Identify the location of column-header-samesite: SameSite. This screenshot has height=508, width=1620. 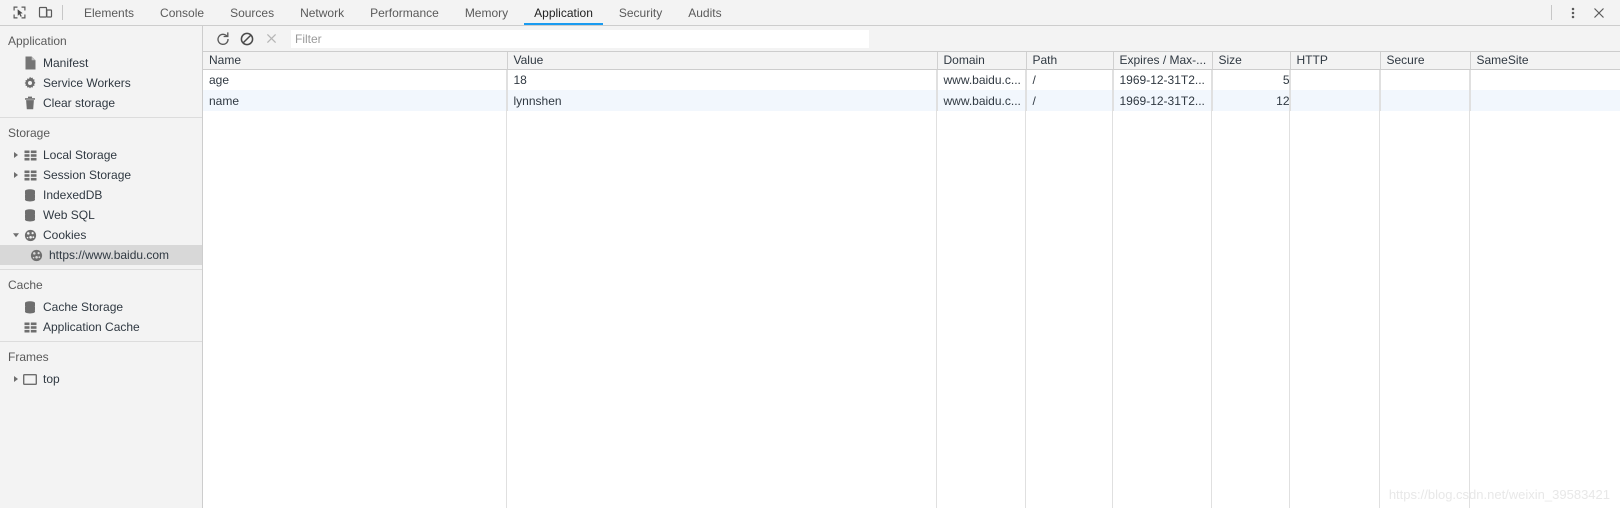
(1545, 61).